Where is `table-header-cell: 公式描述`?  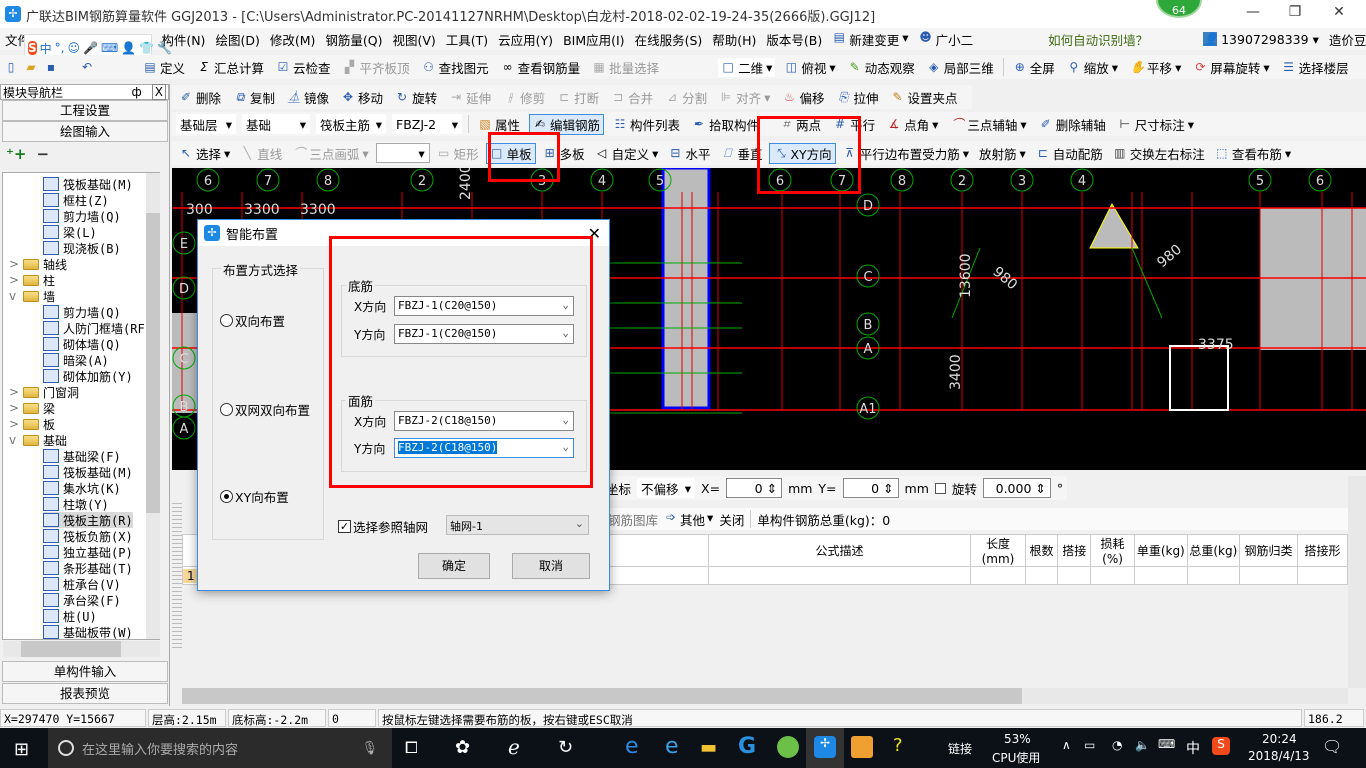 table-header-cell: 公式描述 is located at coordinates (839, 550).